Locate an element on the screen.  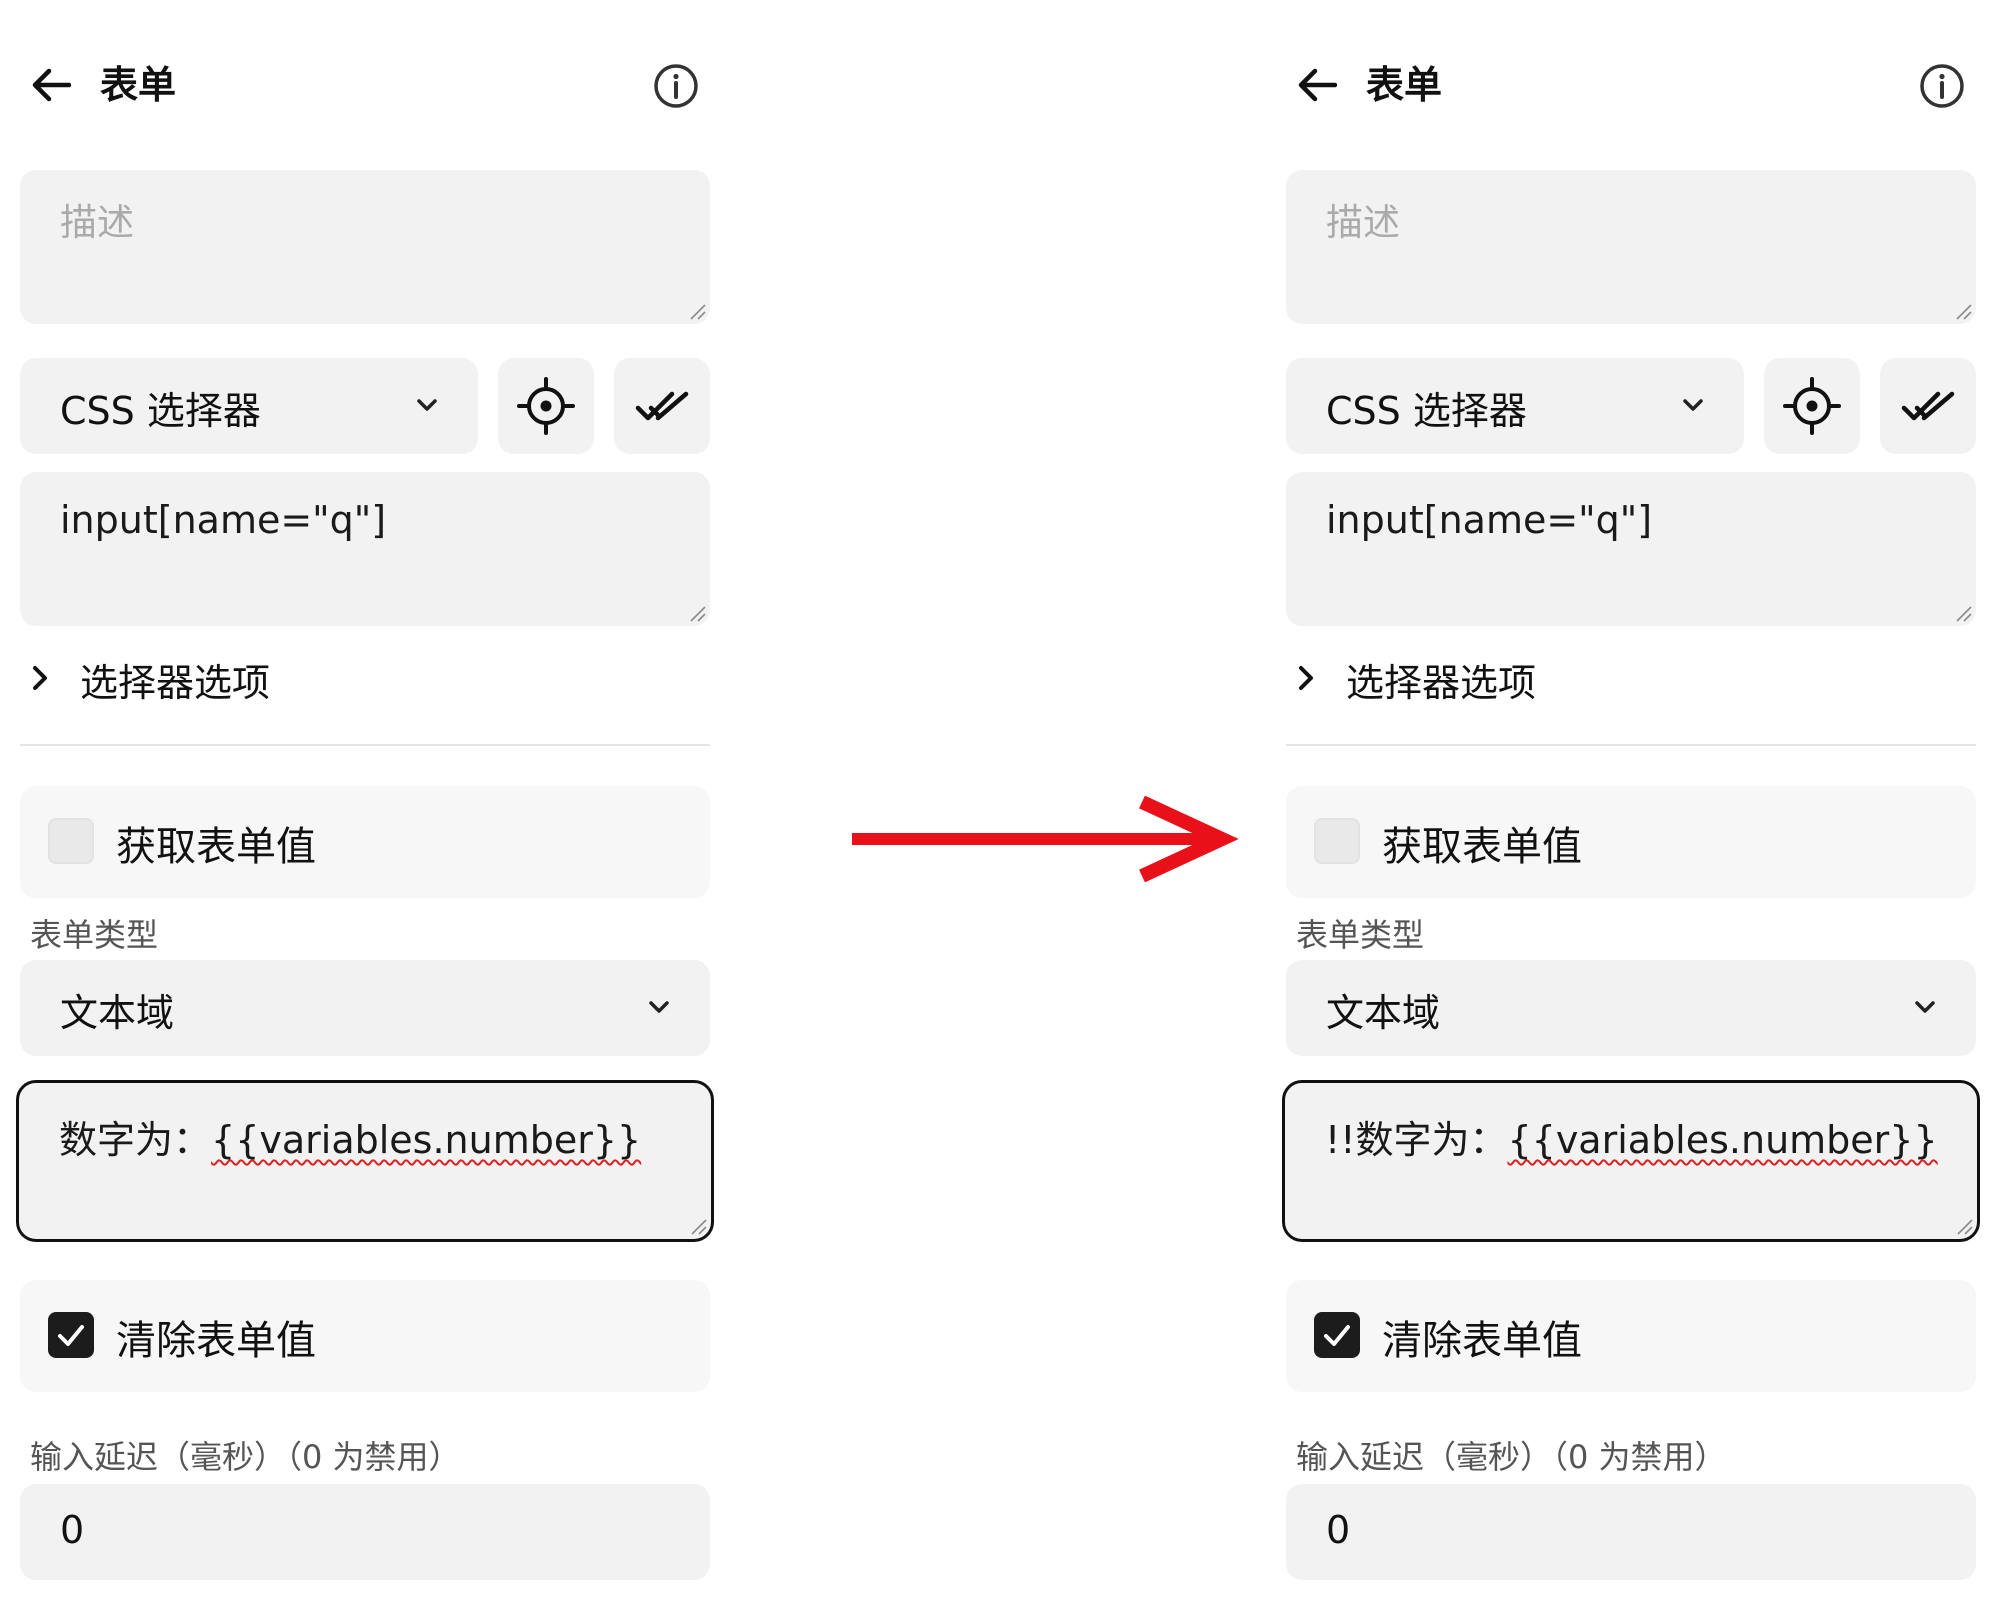
form-value-text: !!数字为：{{variables.number}} is located at coordinates (1631, 1136).